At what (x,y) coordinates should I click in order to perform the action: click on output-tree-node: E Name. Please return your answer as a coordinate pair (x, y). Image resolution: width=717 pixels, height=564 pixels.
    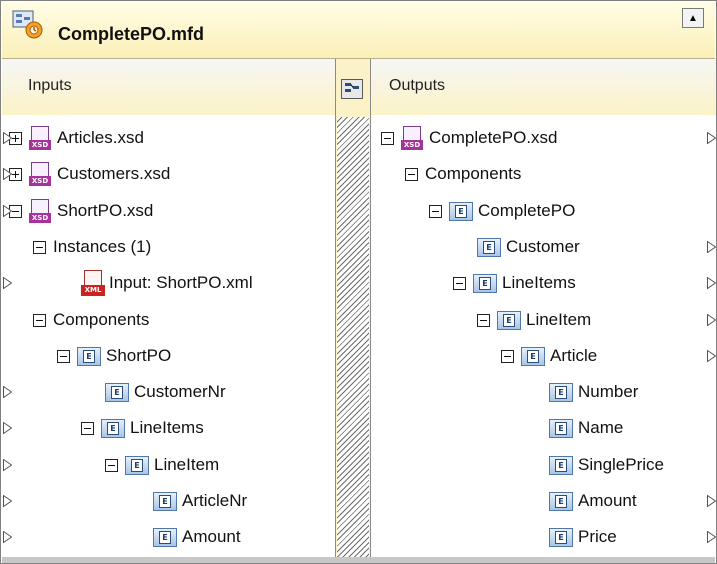
    Looking at the image, I should click on (586, 428).